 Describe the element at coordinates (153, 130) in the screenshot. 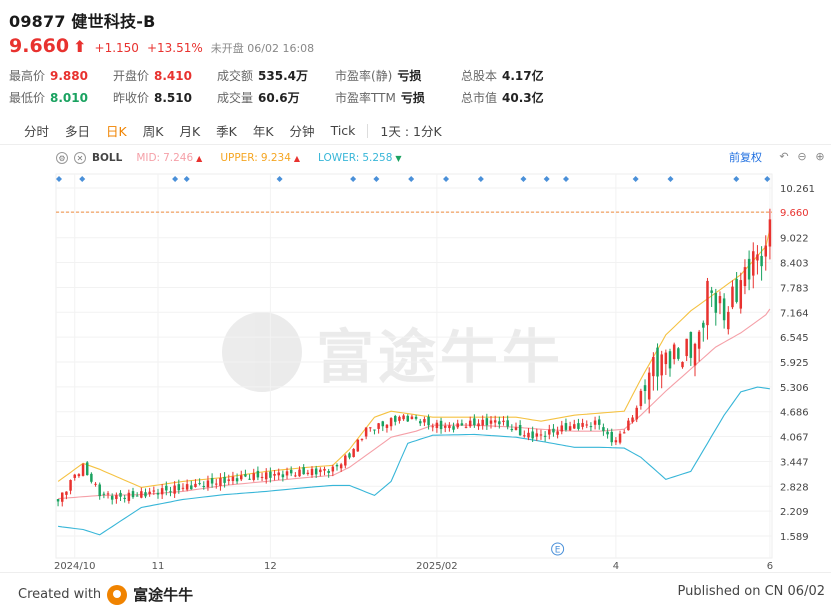

I see `tab-period: 周K` at that location.